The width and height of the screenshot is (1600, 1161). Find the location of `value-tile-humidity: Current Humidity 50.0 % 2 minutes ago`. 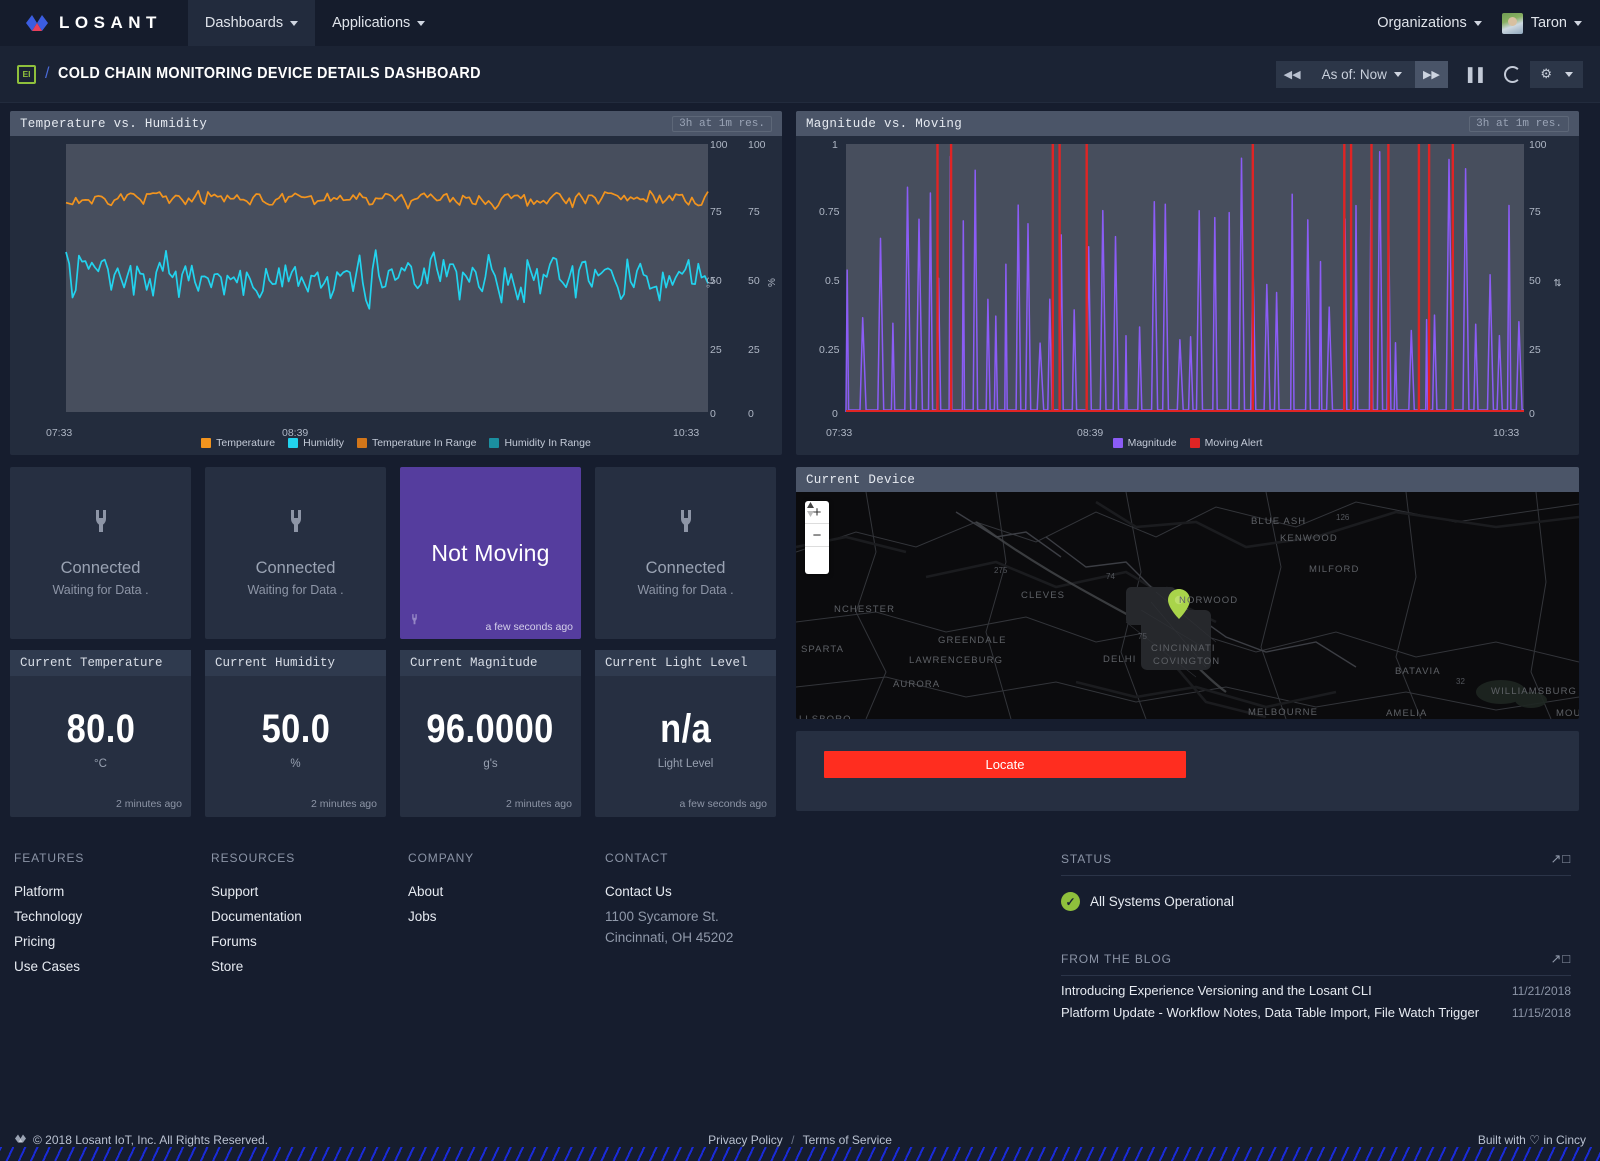

value-tile-humidity: Current Humidity 50.0 % 2 minutes ago is located at coordinates (295, 733).